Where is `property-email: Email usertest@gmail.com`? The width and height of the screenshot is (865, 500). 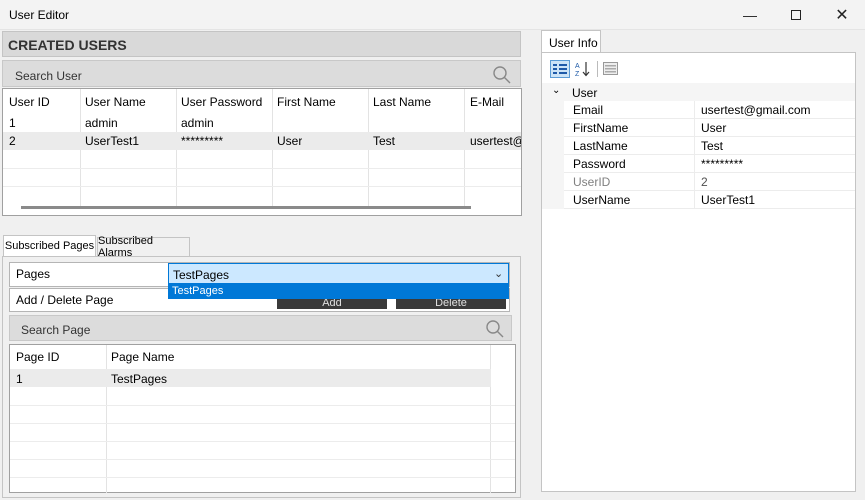 property-email: Email usertest@gmail.com is located at coordinates (709, 110).